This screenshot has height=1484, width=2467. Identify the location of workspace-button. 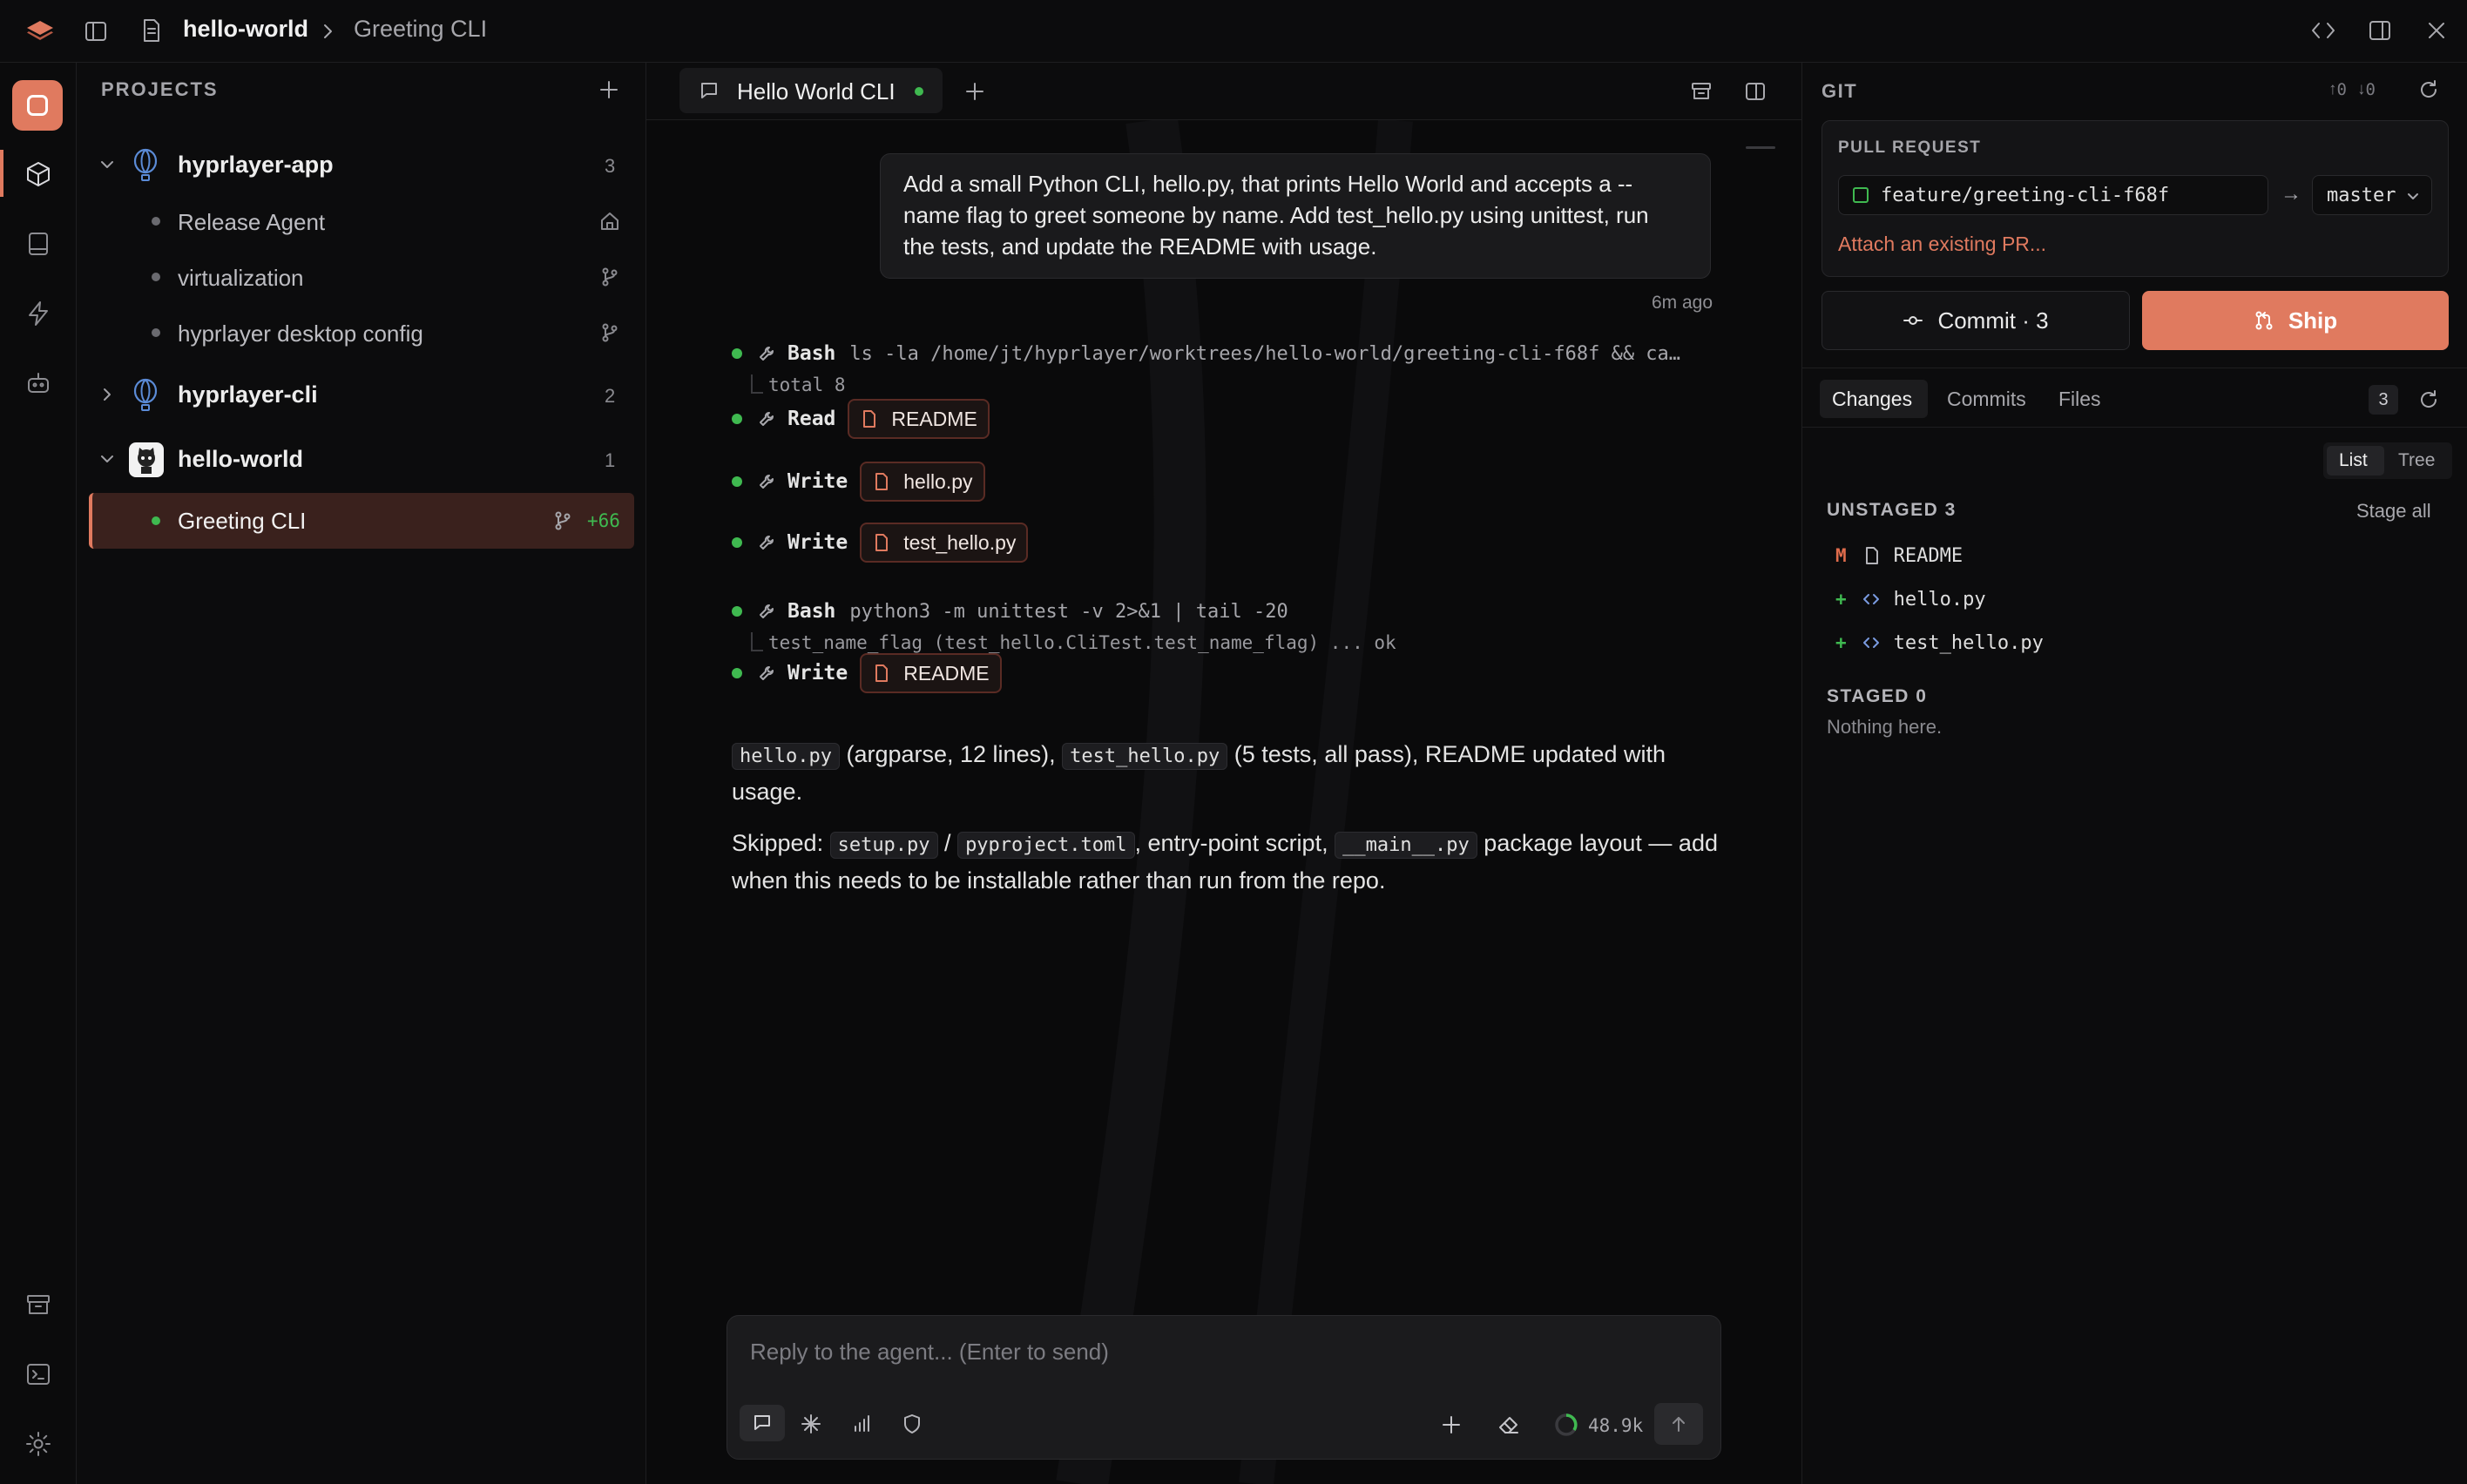
(37, 105).